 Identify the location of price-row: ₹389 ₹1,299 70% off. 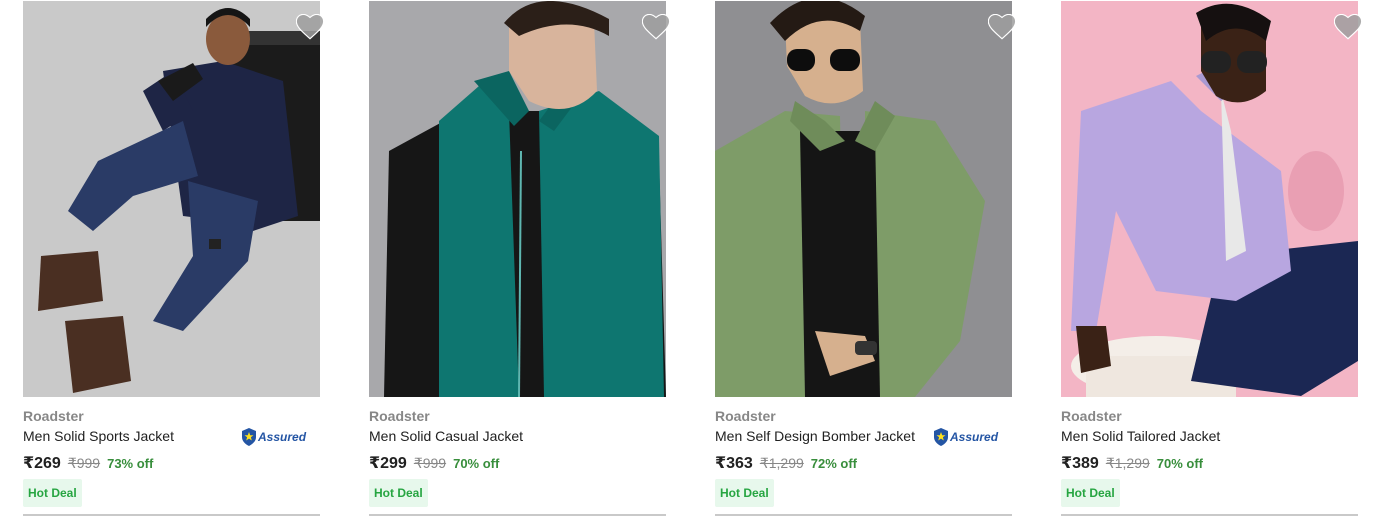
(1132, 463).